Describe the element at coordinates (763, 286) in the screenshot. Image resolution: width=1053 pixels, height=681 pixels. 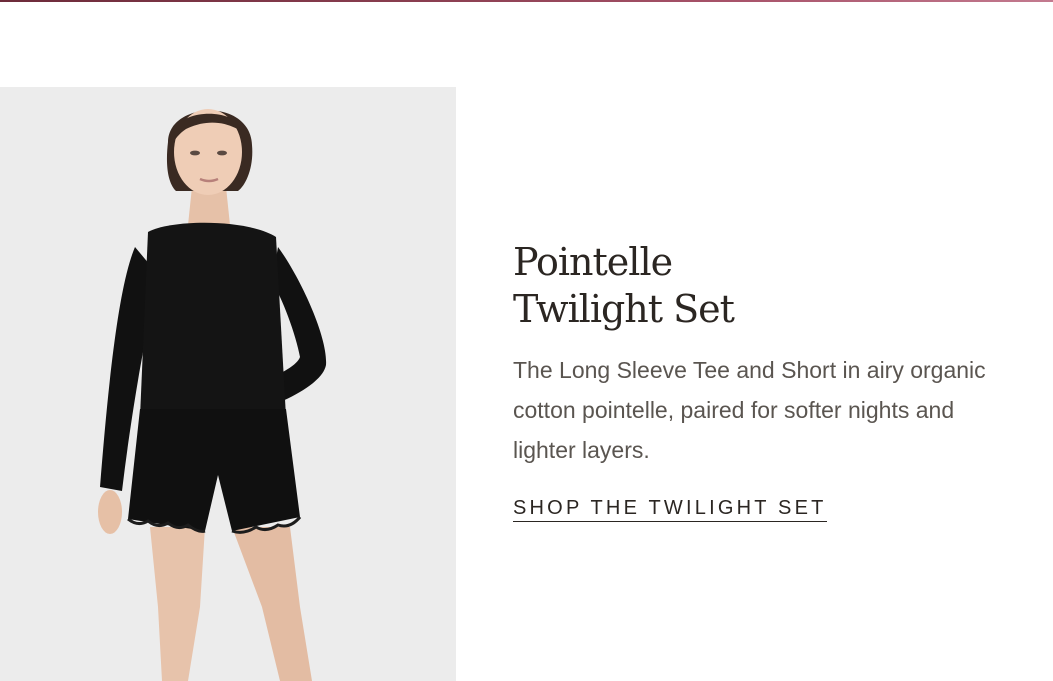
I see `feature-title: Pointelle Twilight Set` at that location.